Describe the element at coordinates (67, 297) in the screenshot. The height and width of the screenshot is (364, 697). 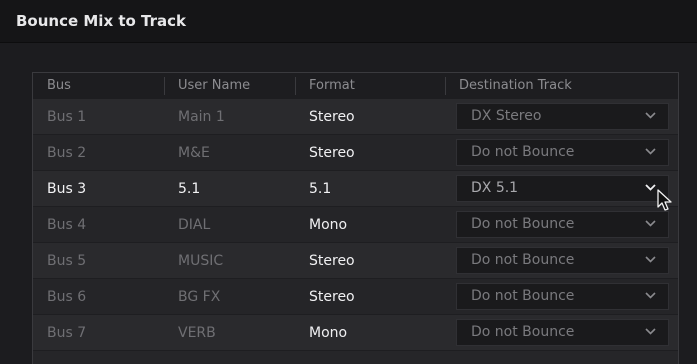
I see `bus-cell: Bus 6` at that location.